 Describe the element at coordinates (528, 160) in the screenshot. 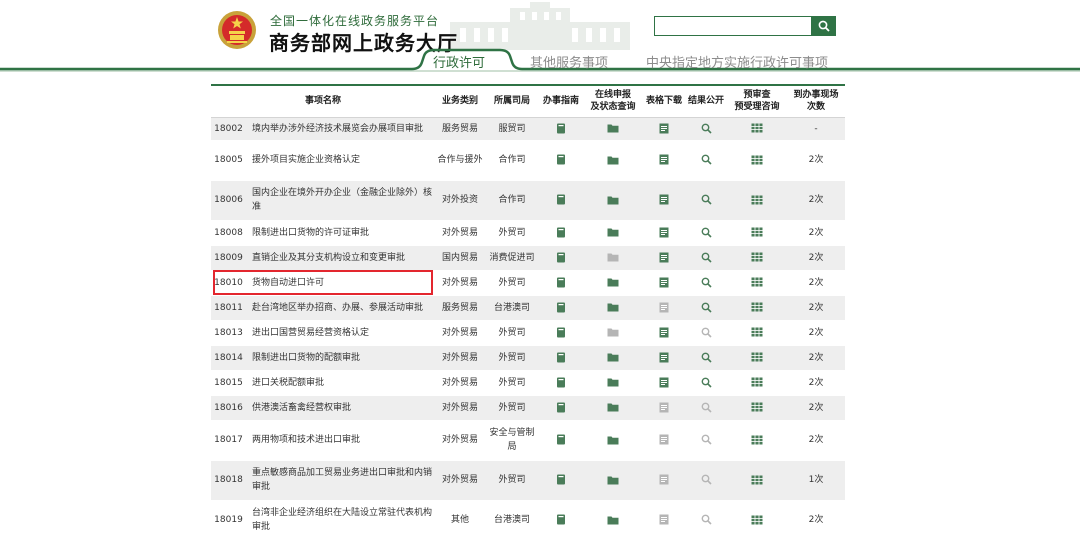

I see `table-row: 18005 援外项目实施企业资格认定 合作与援外 合作司 2次` at that location.